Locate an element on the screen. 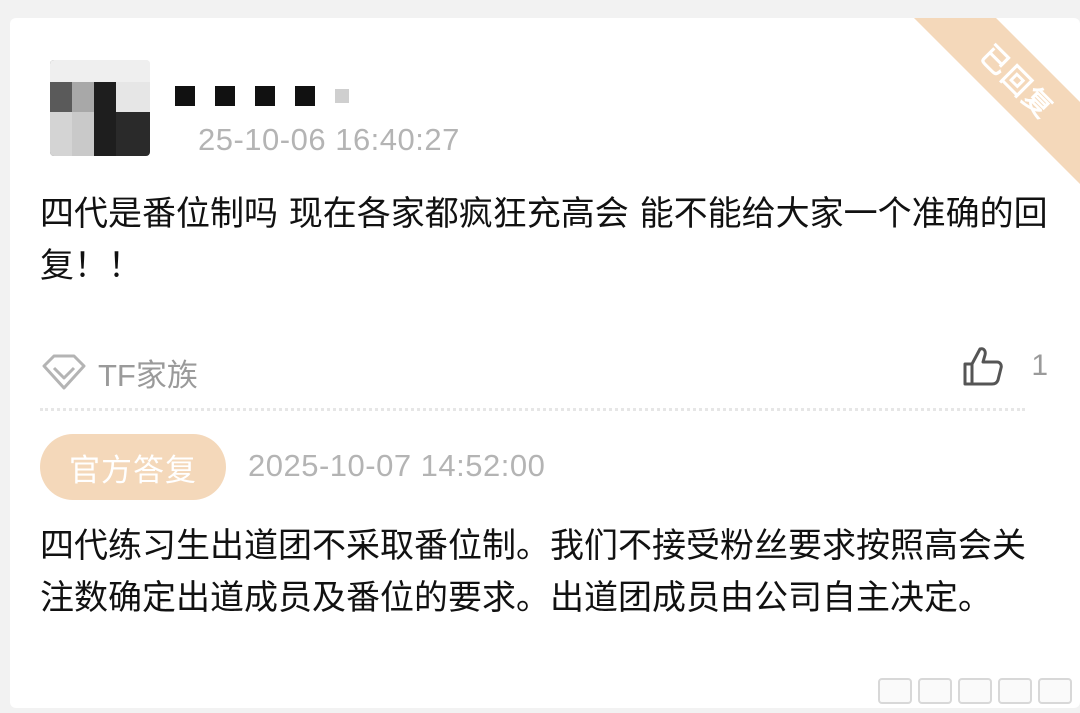 The image size is (1080, 713). answer-timestamp: 2025-10-07 14:52:00 is located at coordinates (397, 465).